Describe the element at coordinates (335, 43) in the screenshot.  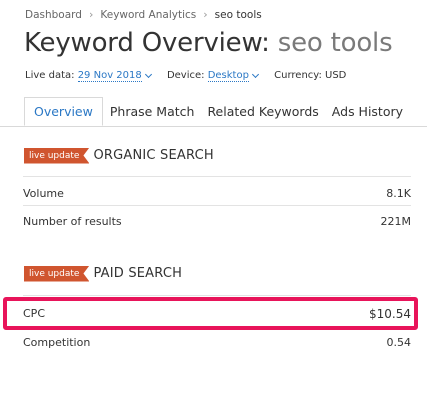
I see `page-title-query: seo tools` at that location.